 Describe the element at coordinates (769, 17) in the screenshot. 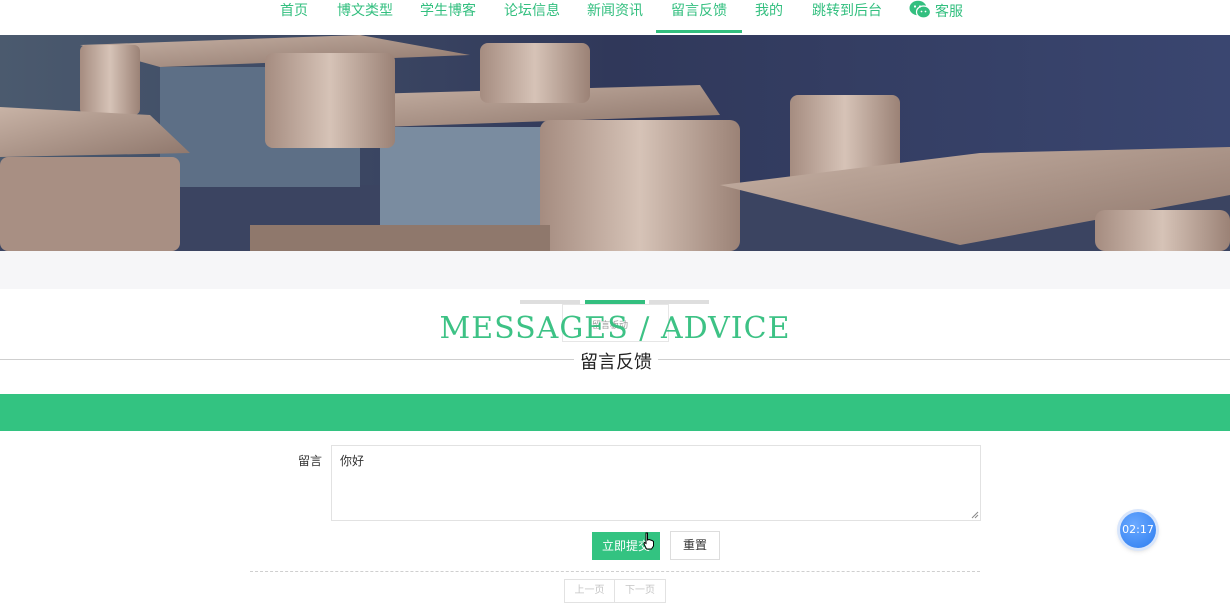

I see `nav-item-mine: 我的` at that location.